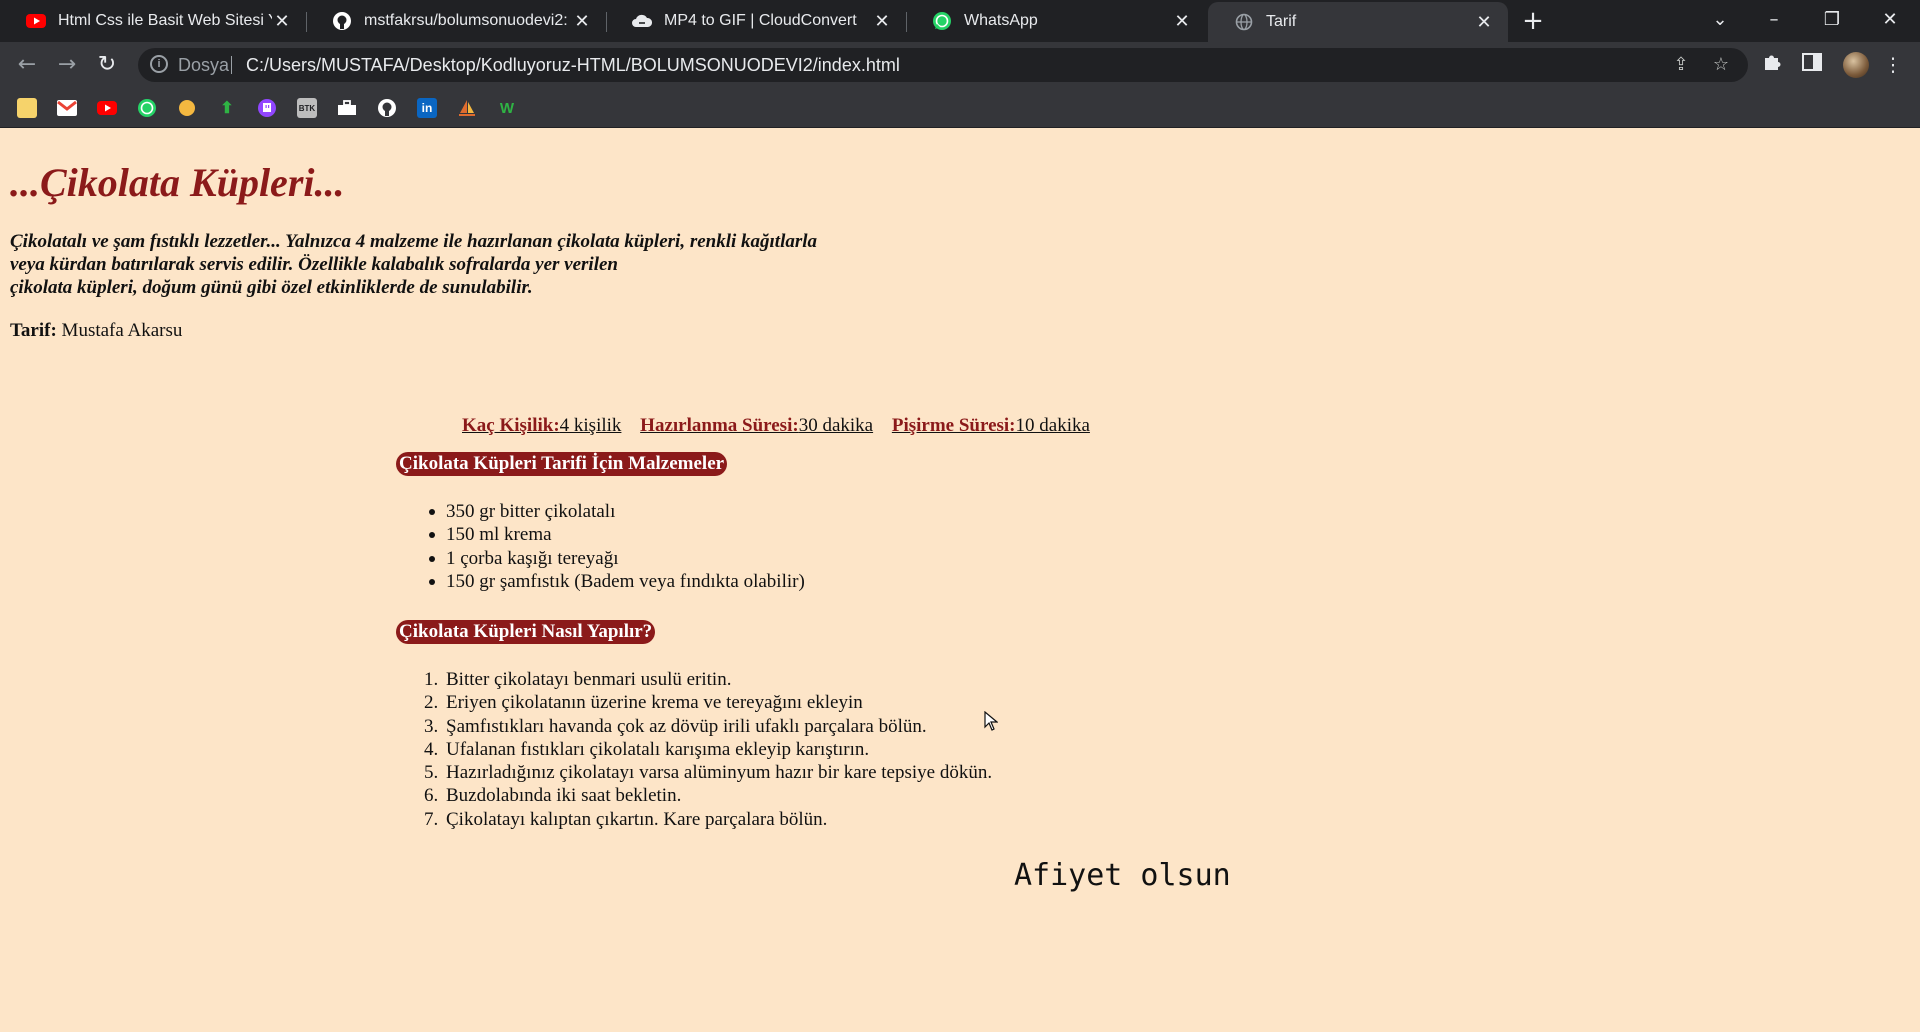 Image resolution: width=1920 pixels, height=1032 pixels. I want to click on twitch-icon, so click(267, 108).